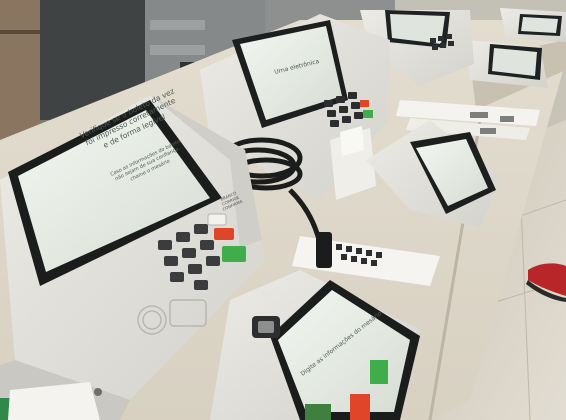  Describe the element at coordinates (360, 407) in the screenshot. I see `correct-key-icon` at that location.